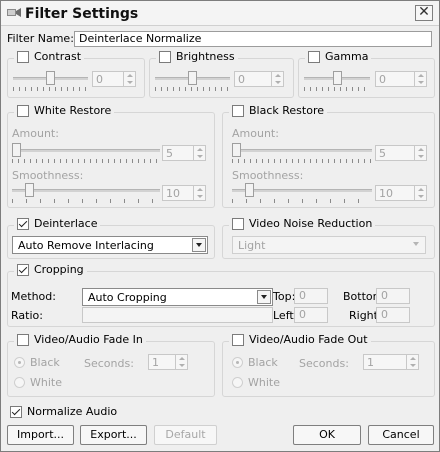  What do you see at coordinates (424, 13) in the screenshot?
I see `close-icon: ✕` at bounding box center [424, 13].